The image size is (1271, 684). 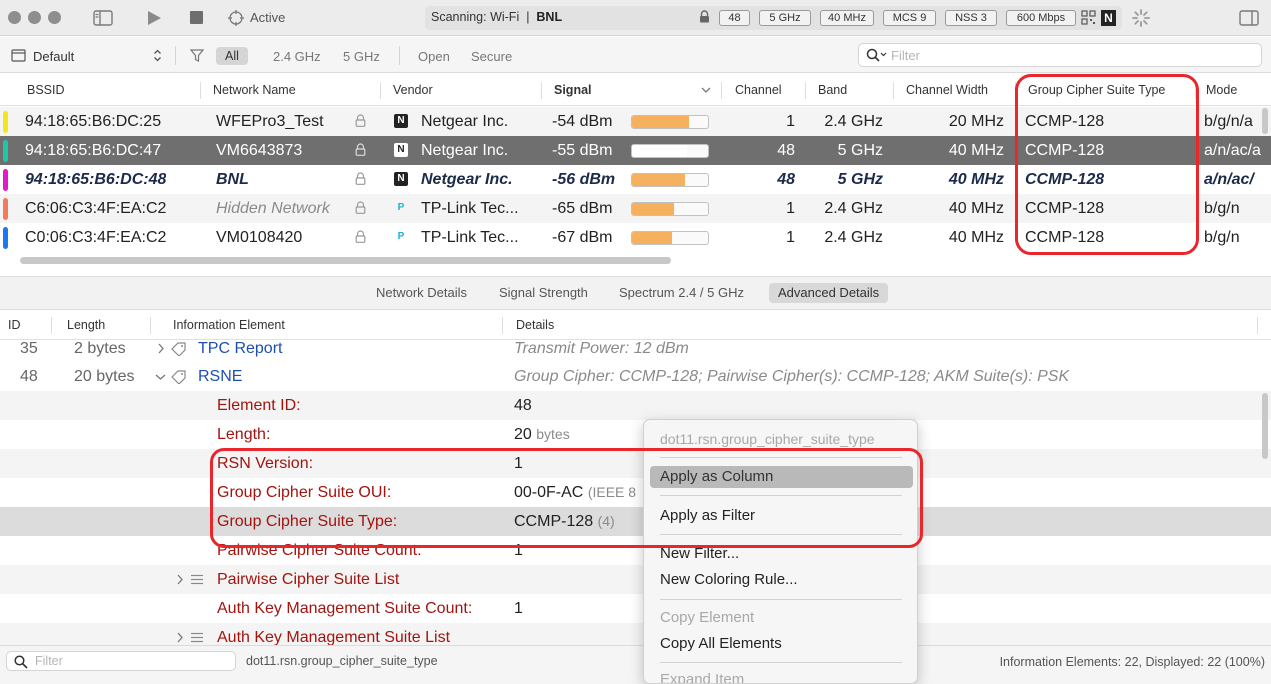 What do you see at coordinates (535, 325) in the screenshot?
I see `column-header-details: Details` at bounding box center [535, 325].